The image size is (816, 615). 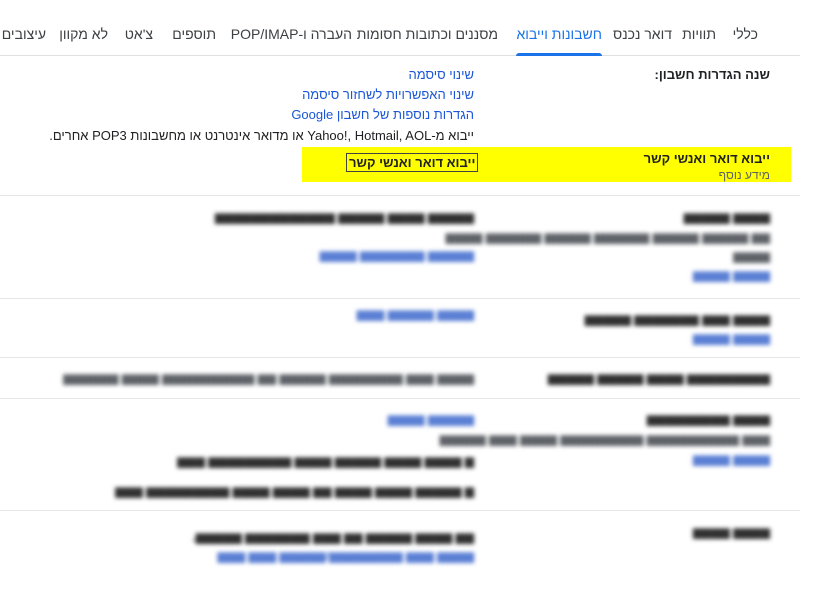 I want to click on tab-inbox: דואר נכנס, so click(x=642, y=34).